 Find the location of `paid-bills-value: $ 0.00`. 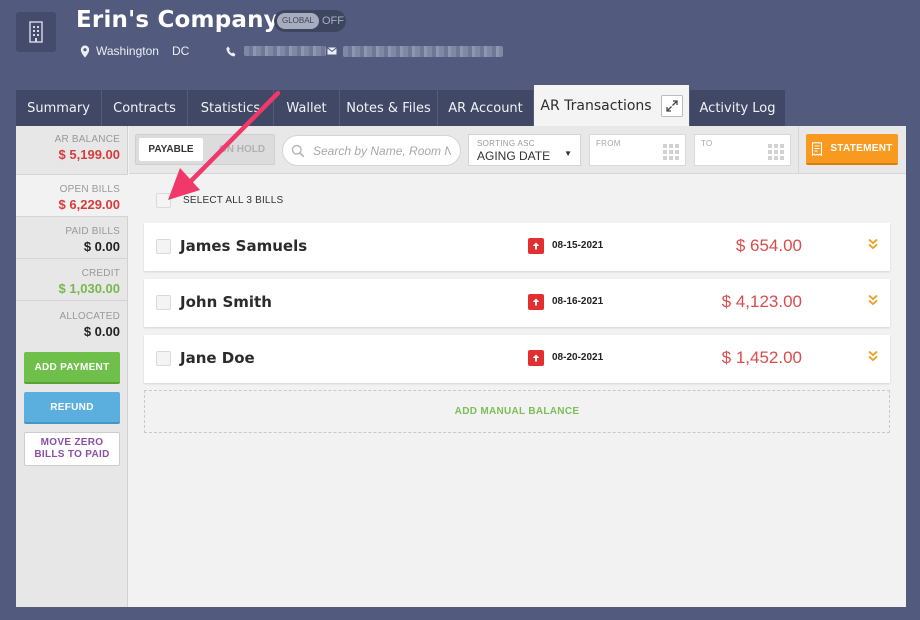

paid-bills-value: $ 0.00 is located at coordinates (101, 246).